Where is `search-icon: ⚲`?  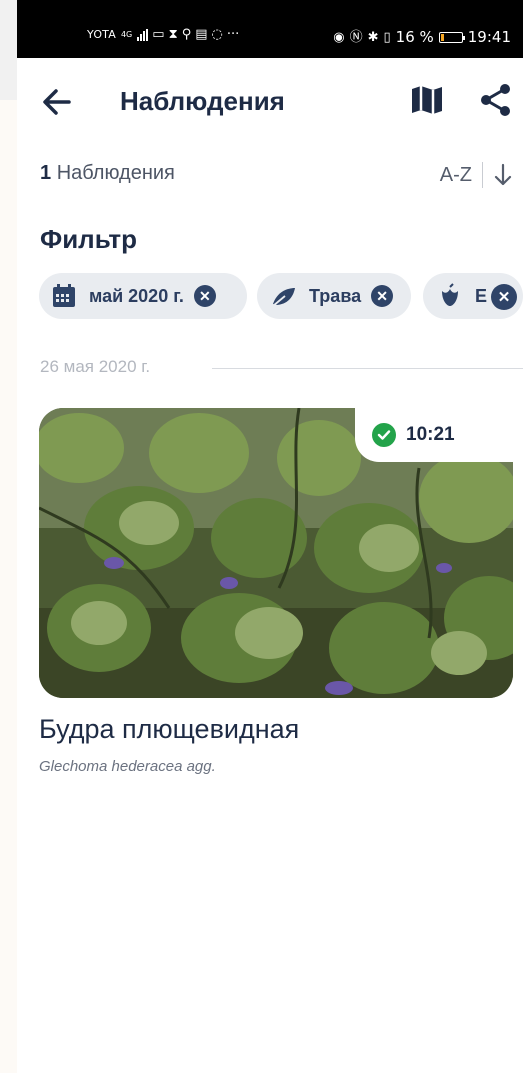 search-icon: ⚲ is located at coordinates (186, 34).